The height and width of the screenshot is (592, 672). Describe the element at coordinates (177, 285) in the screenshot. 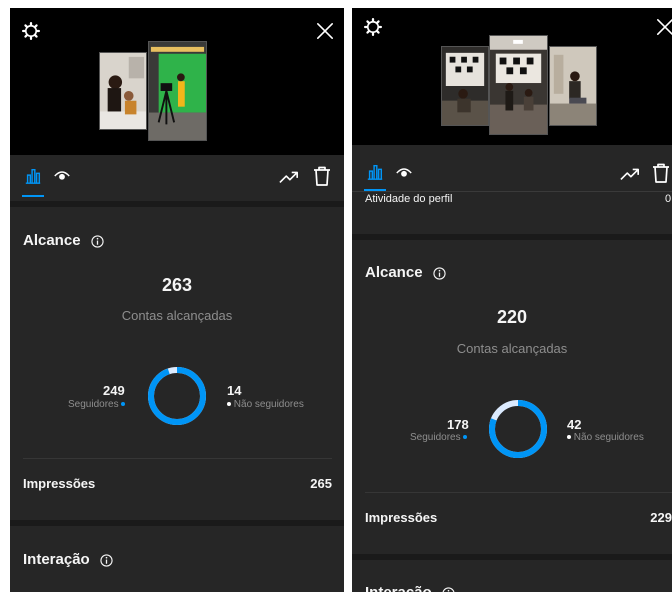

I see `accounts-reached-count: 263` at that location.